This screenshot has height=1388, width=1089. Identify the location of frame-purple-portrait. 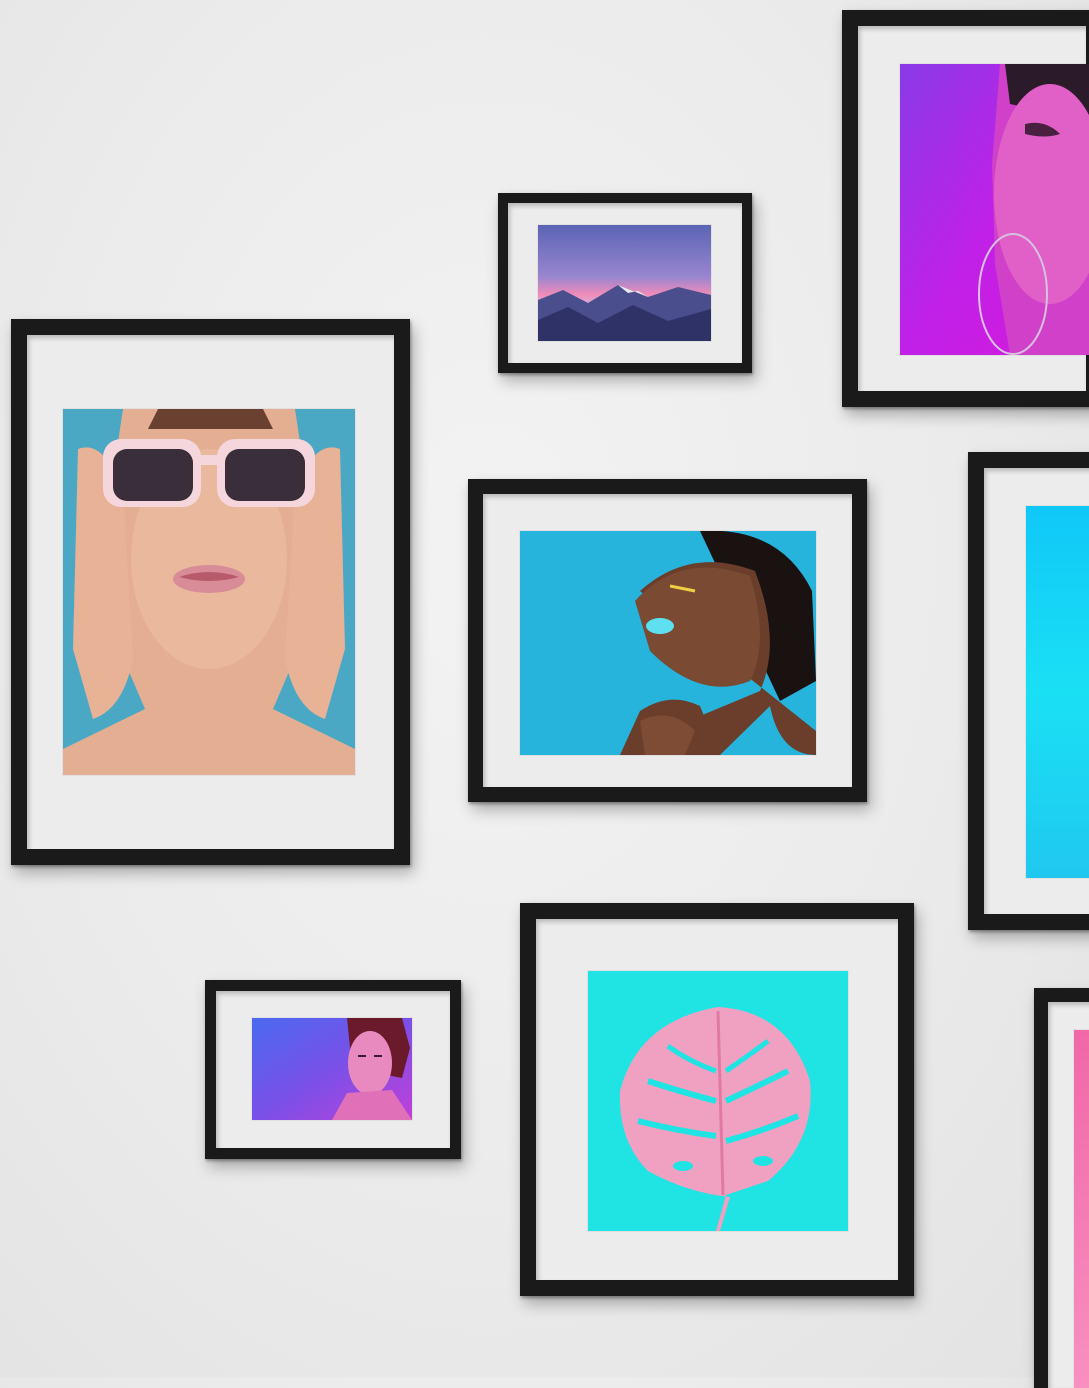
(965, 208).